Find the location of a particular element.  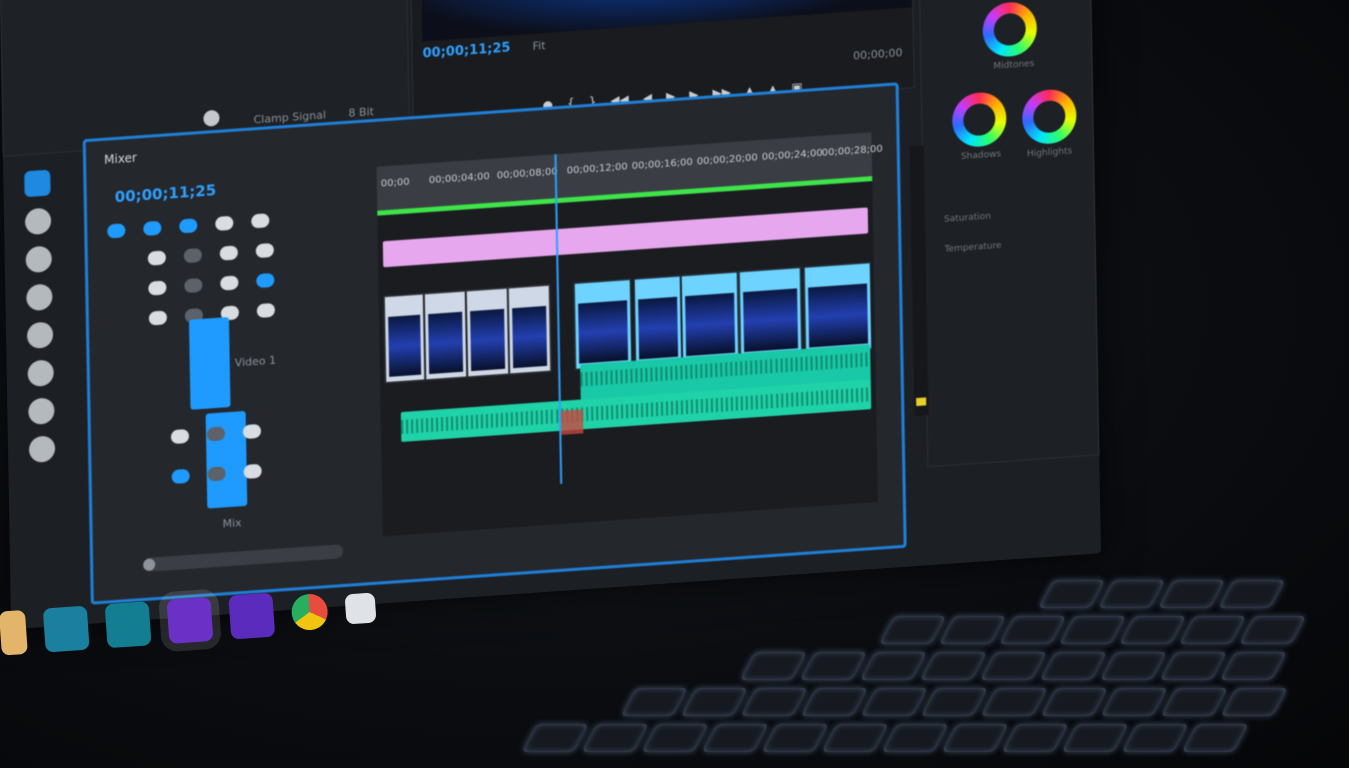

selection-tool-icon is located at coordinates (37, 183).